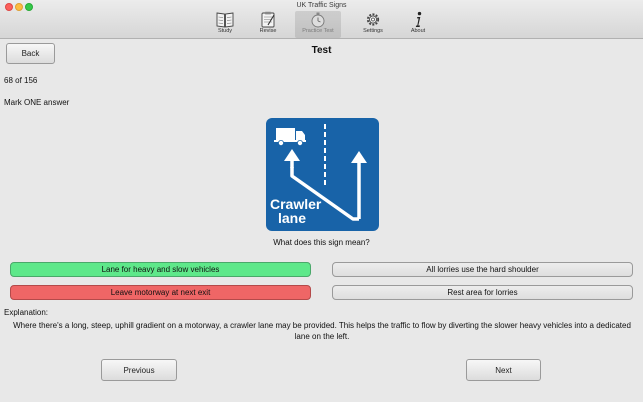 Image resolution: width=643 pixels, height=402 pixels. What do you see at coordinates (292, 218) in the screenshot?
I see `sign-text-line2: lane` at bounding box center [292, 218].